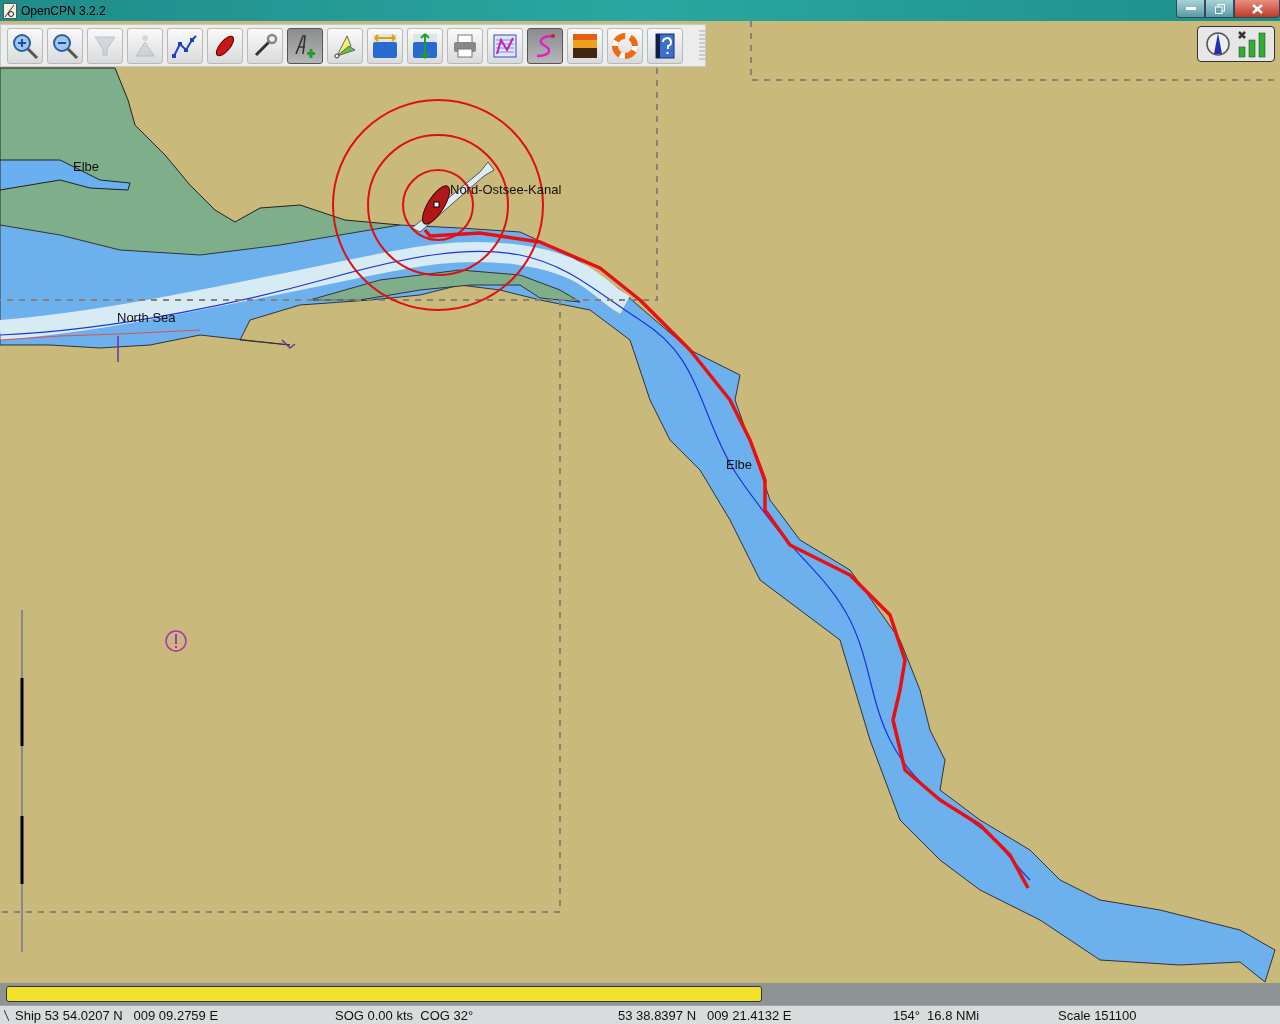  What do you see at coordinates (1158, 1015) in the screenshot?
I see `status-field: Scale 151100` at bounding box center [1158, 1015].